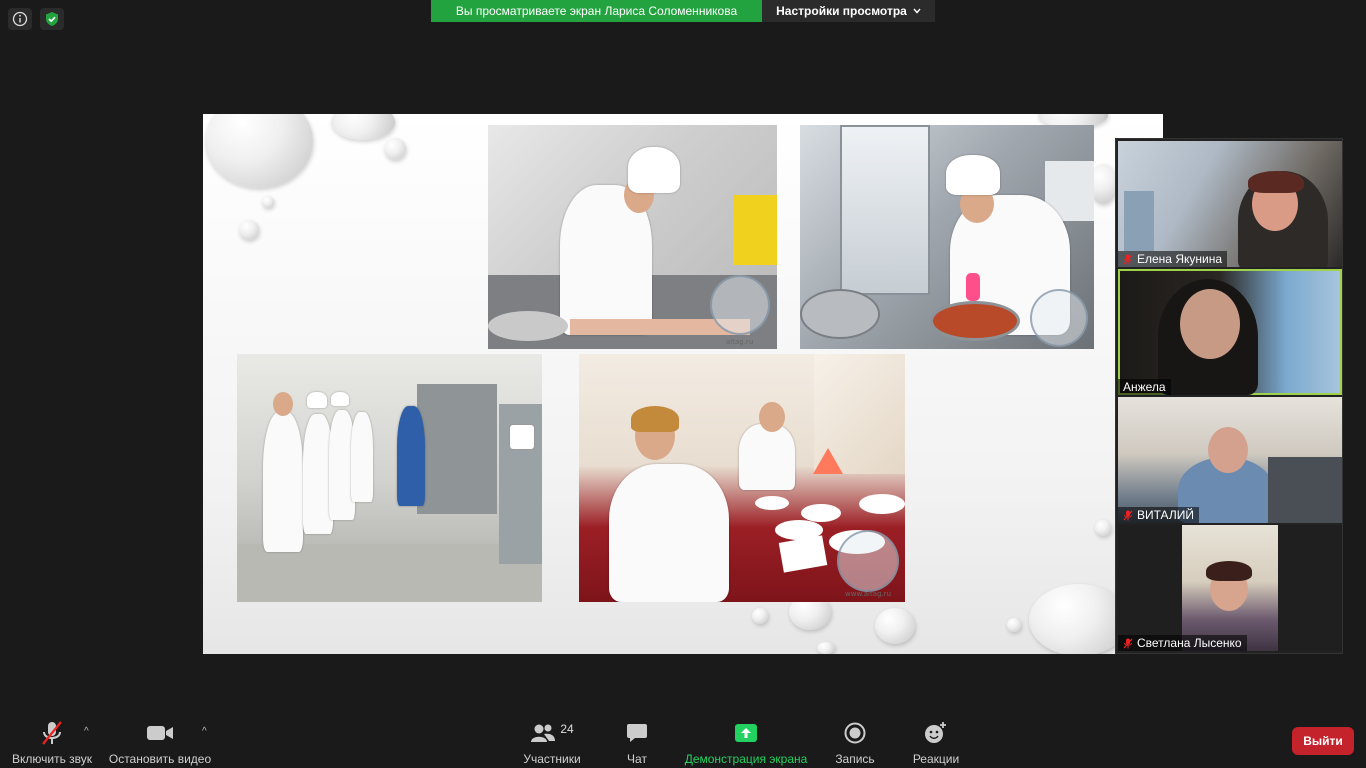  I want to click on info-icon, so click(20, 19).